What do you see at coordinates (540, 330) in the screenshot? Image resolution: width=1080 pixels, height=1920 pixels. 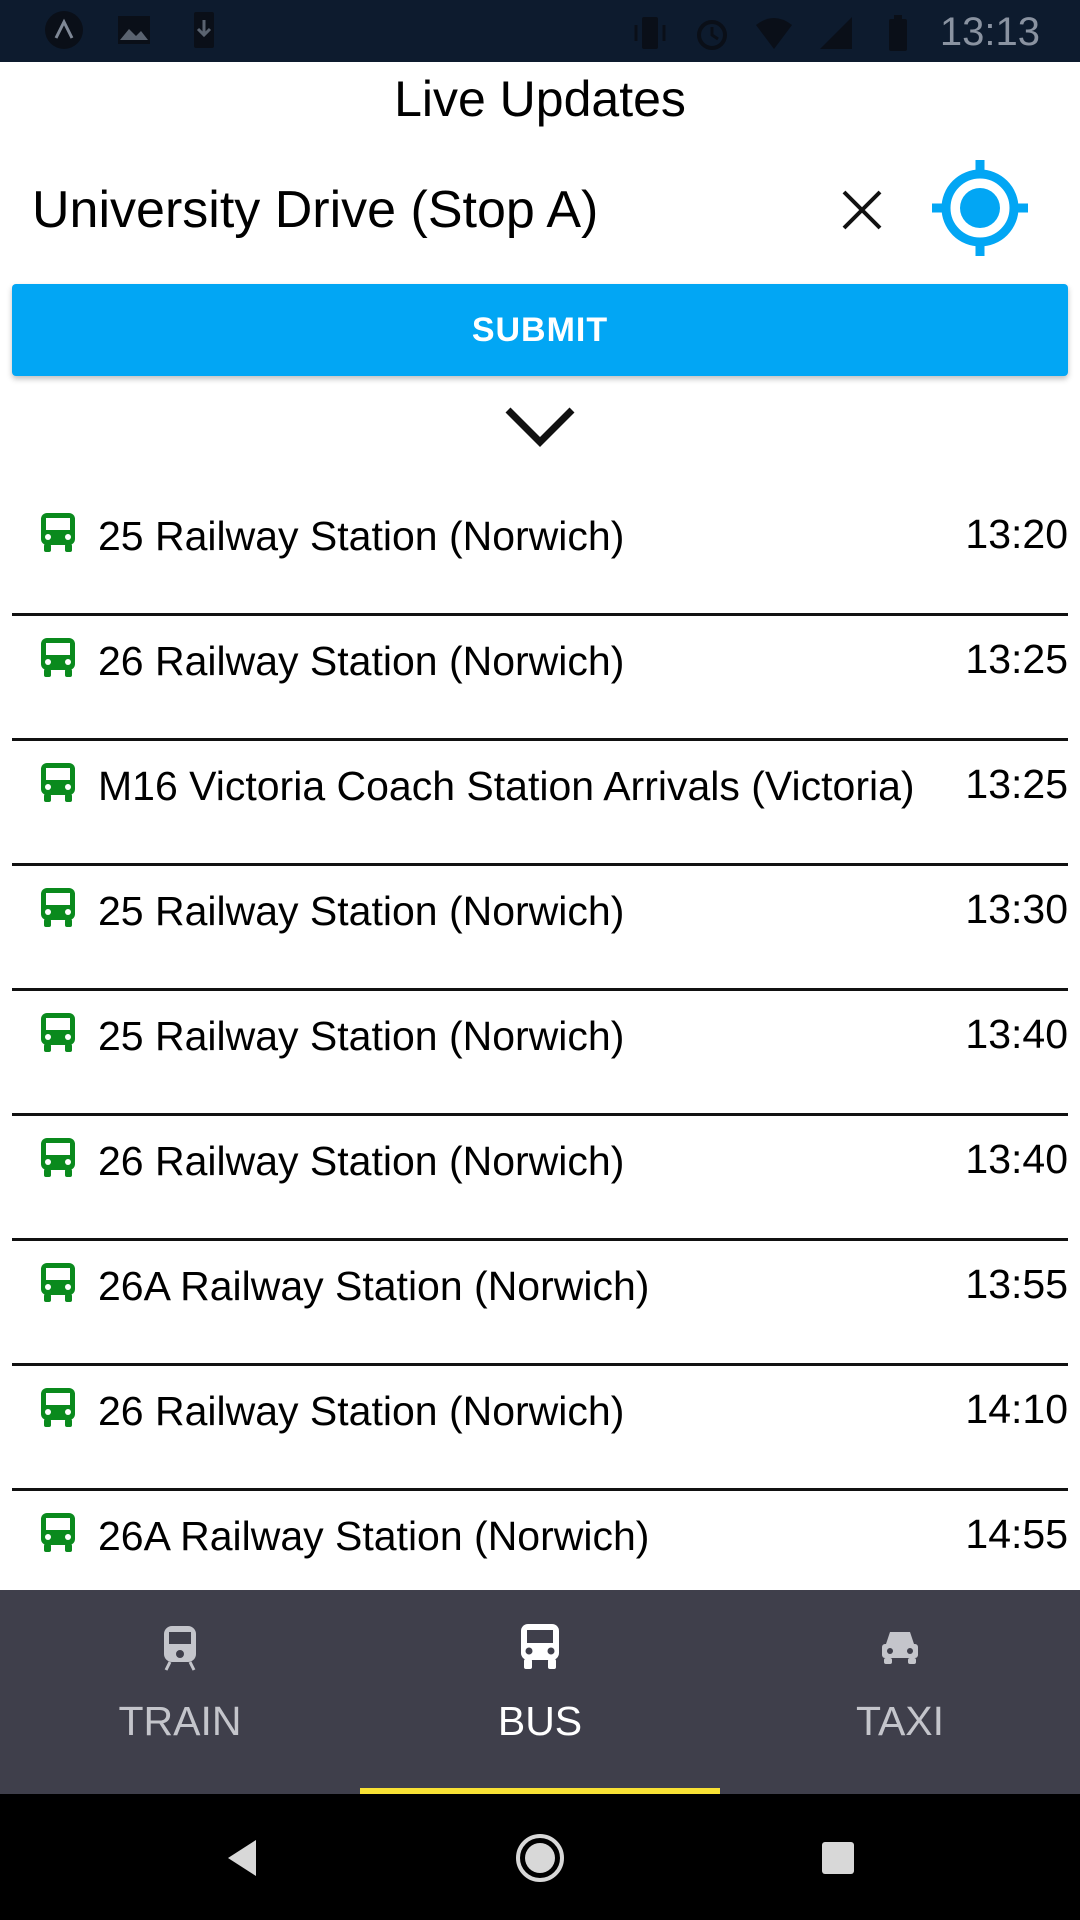 I see `submit-button: SUBMIT` at bounding box center [540, 330].